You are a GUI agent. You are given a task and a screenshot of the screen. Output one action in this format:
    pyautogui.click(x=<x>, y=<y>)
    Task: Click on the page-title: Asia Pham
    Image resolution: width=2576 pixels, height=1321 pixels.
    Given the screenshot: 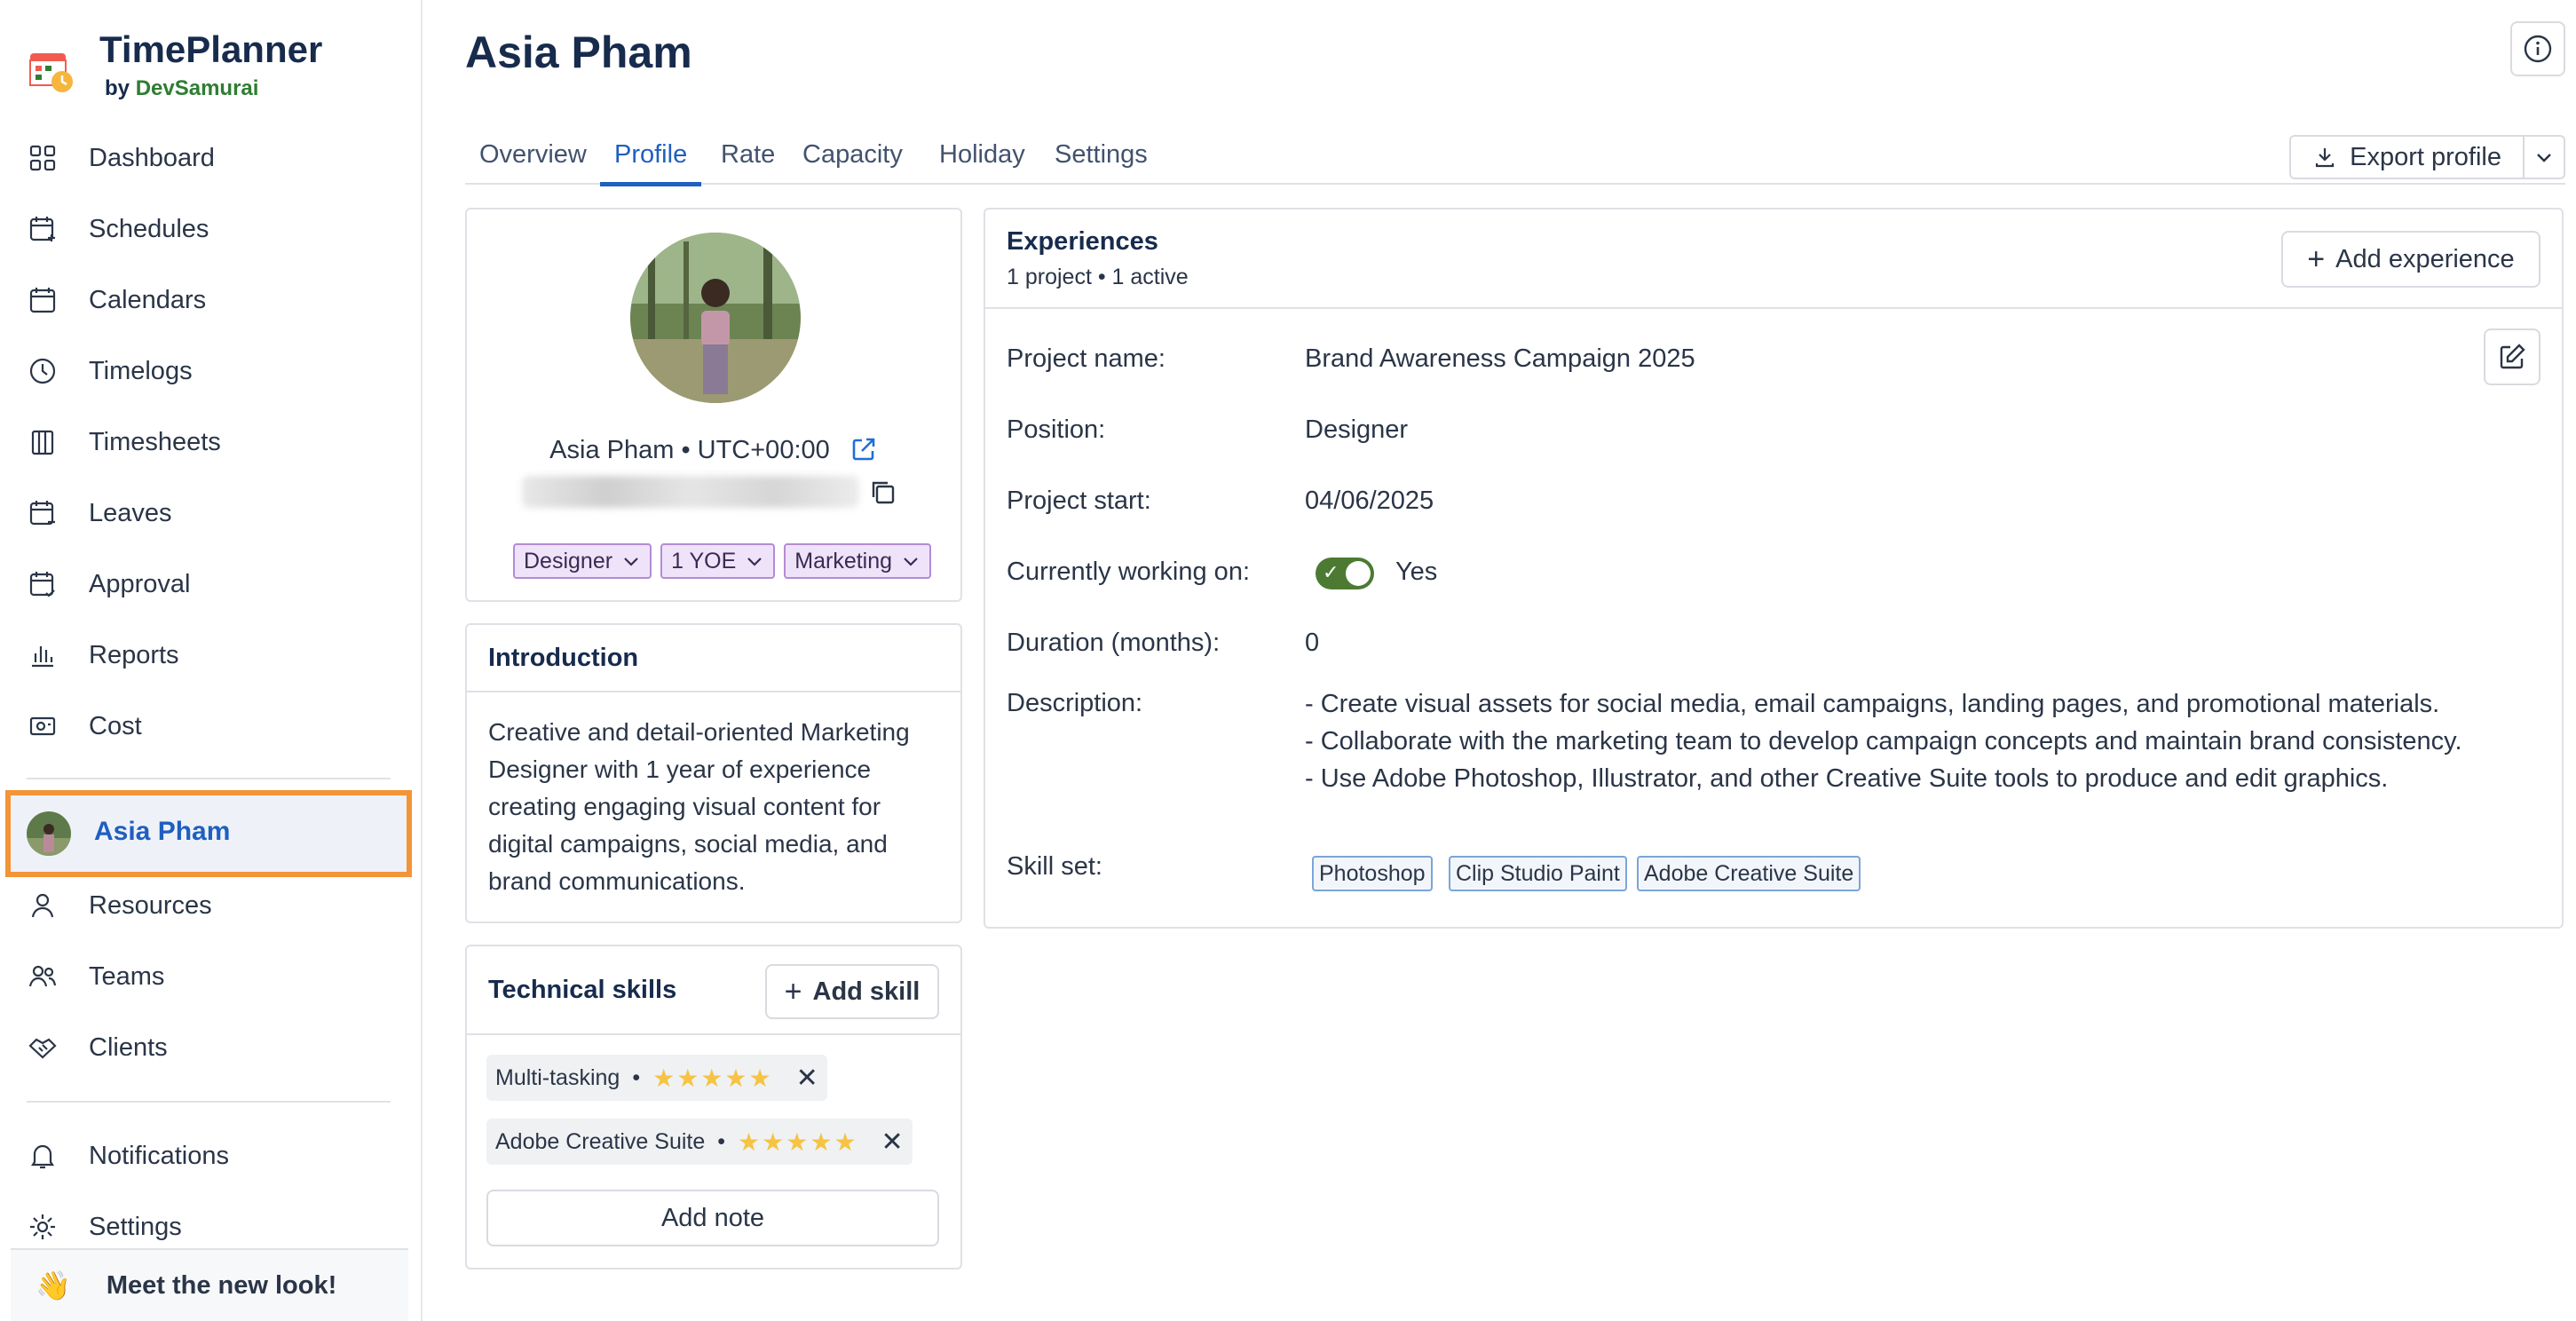 What is the action you would take?
    pyautogui.click(x=578, y=52)
    